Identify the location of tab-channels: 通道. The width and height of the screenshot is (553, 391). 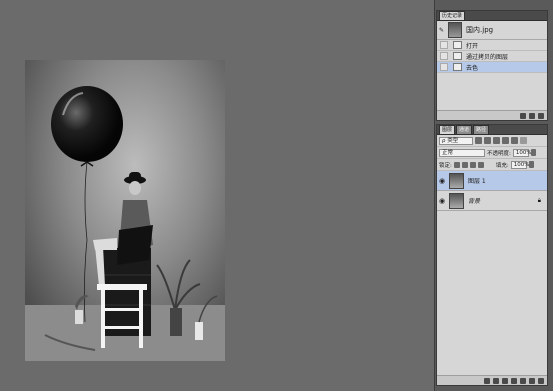
(464, 129).